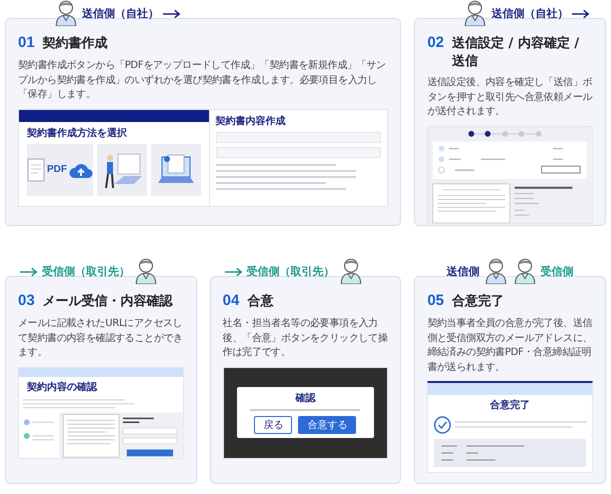 This screenshot has width=611, height=494. Describe the element at coordinates (202, 80) in the screenshot. I see `step-description: 契約書作成ボタンから「PDFをアップロードして作成」「契約書を新規作成」「サンプルから契約書を作成」のいずれかを選び契約書を作成します。必要項目を入力し「保存」します。` at that location.